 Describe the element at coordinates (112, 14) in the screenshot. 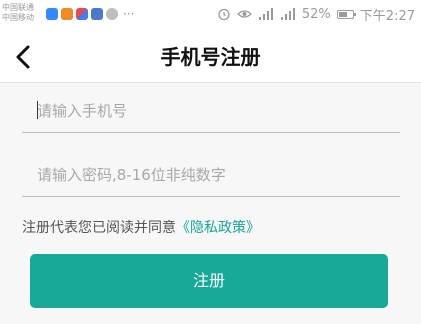

I see `chat-notification-icon` at that location.